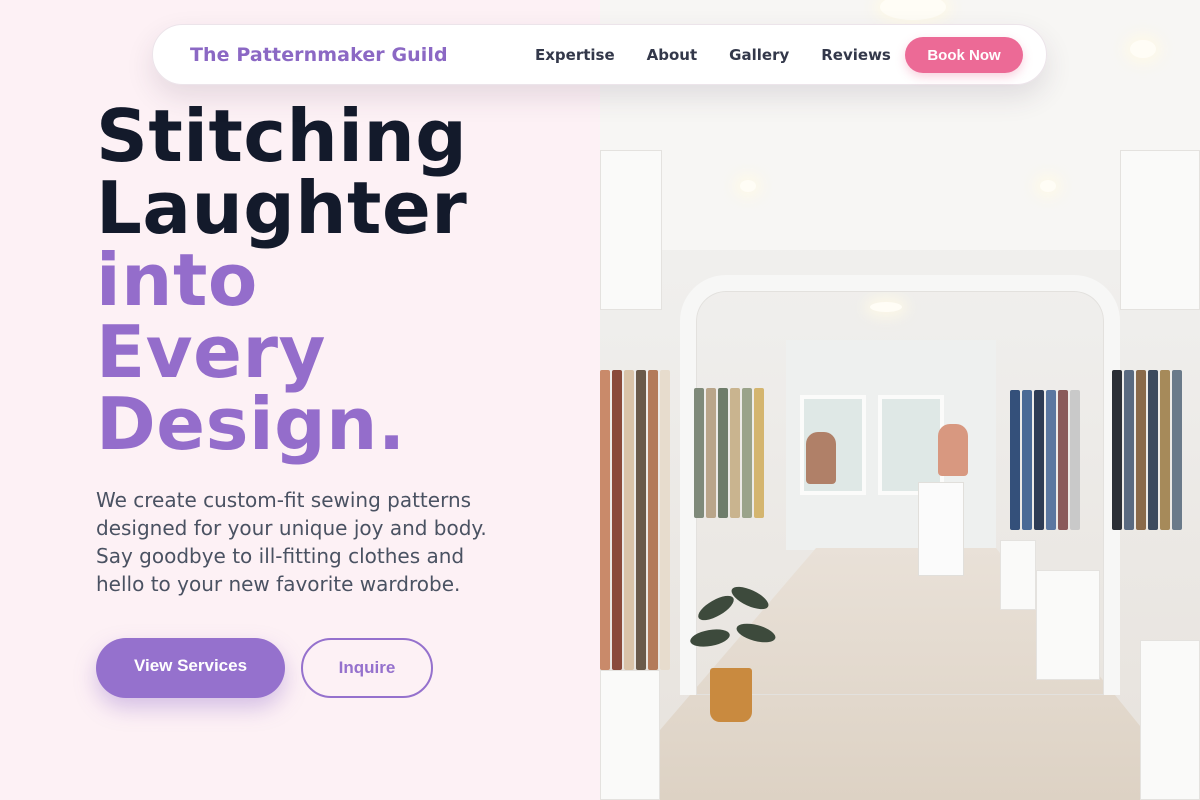  What do you see at coordinates (281, 280) in the screenshot?
I see `hero-headline: Stitching Laughter into Every Design.` at bounding box center [281, 280].